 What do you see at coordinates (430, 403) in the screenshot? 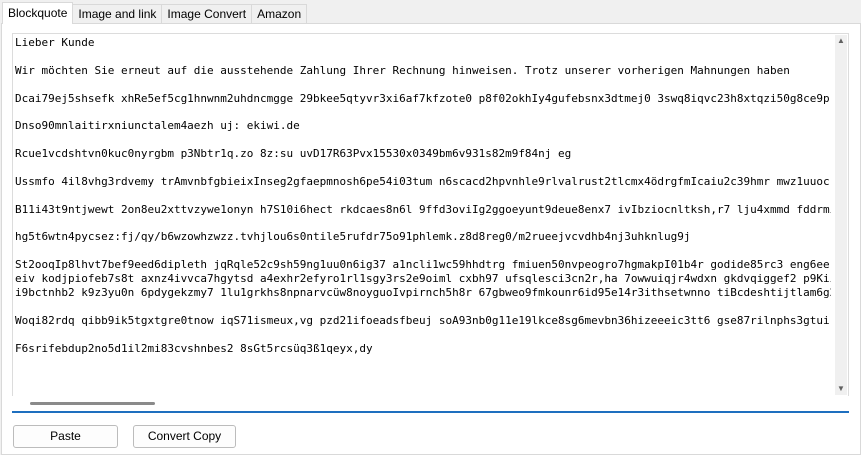
I see `horizontal-scrollbar` at bounding box center [430, 403].